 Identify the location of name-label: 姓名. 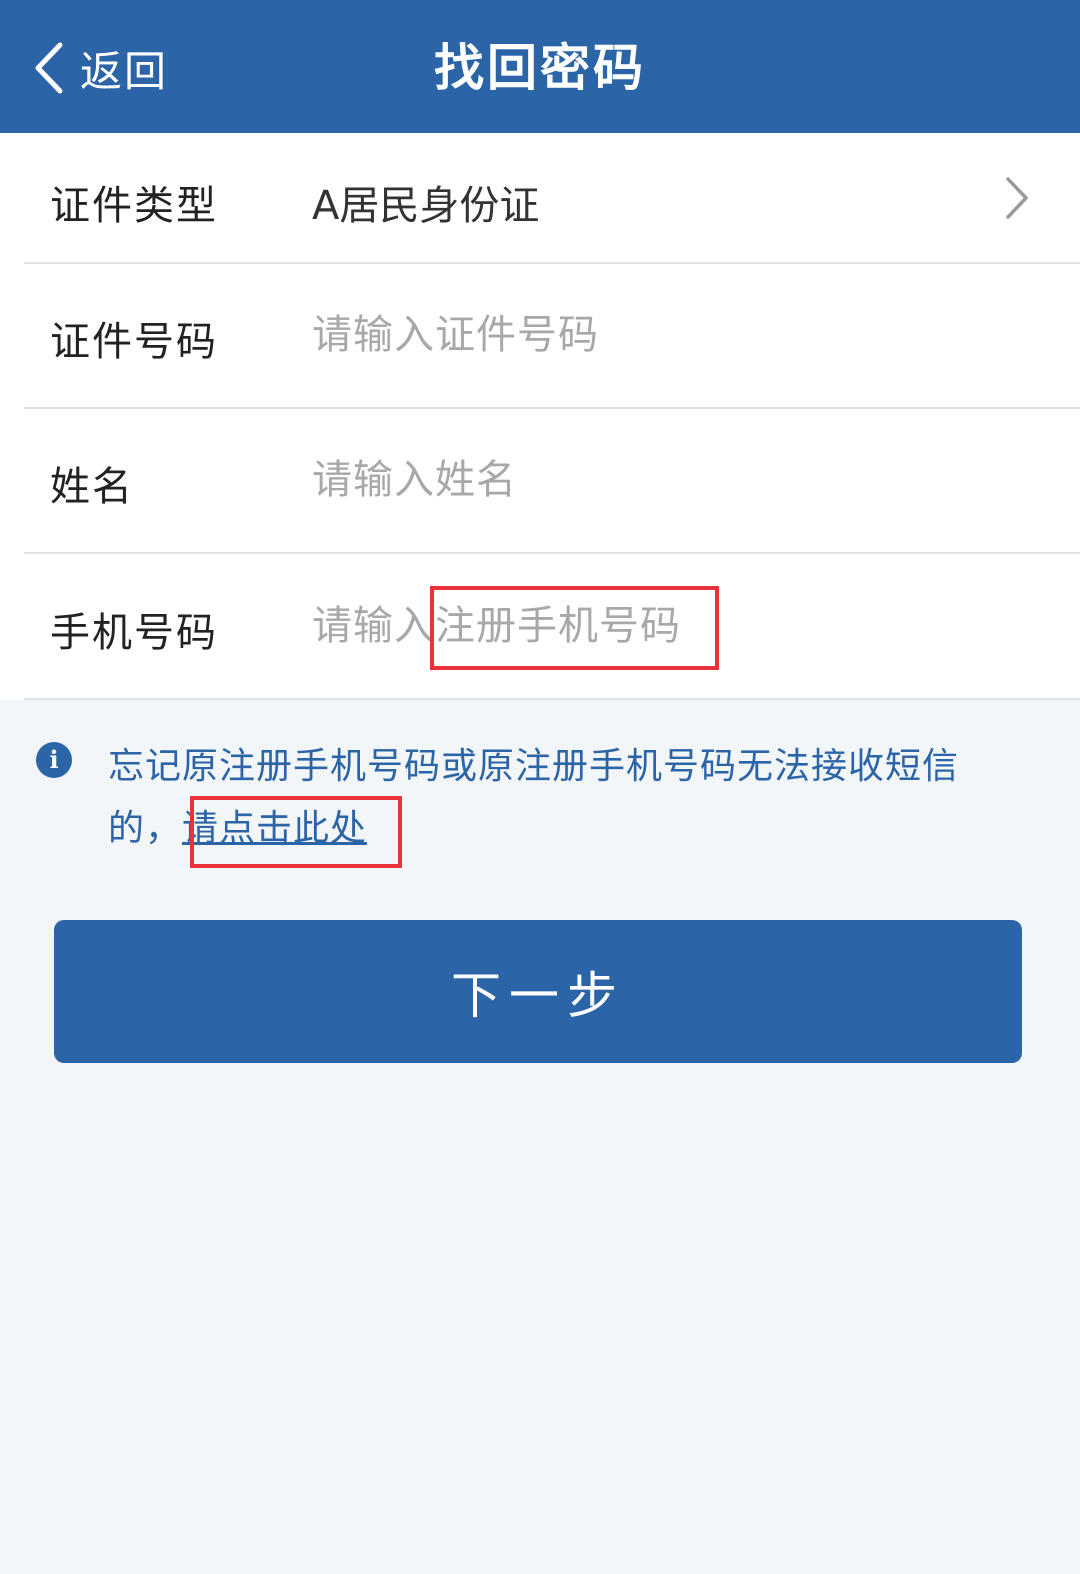
(92, 487).